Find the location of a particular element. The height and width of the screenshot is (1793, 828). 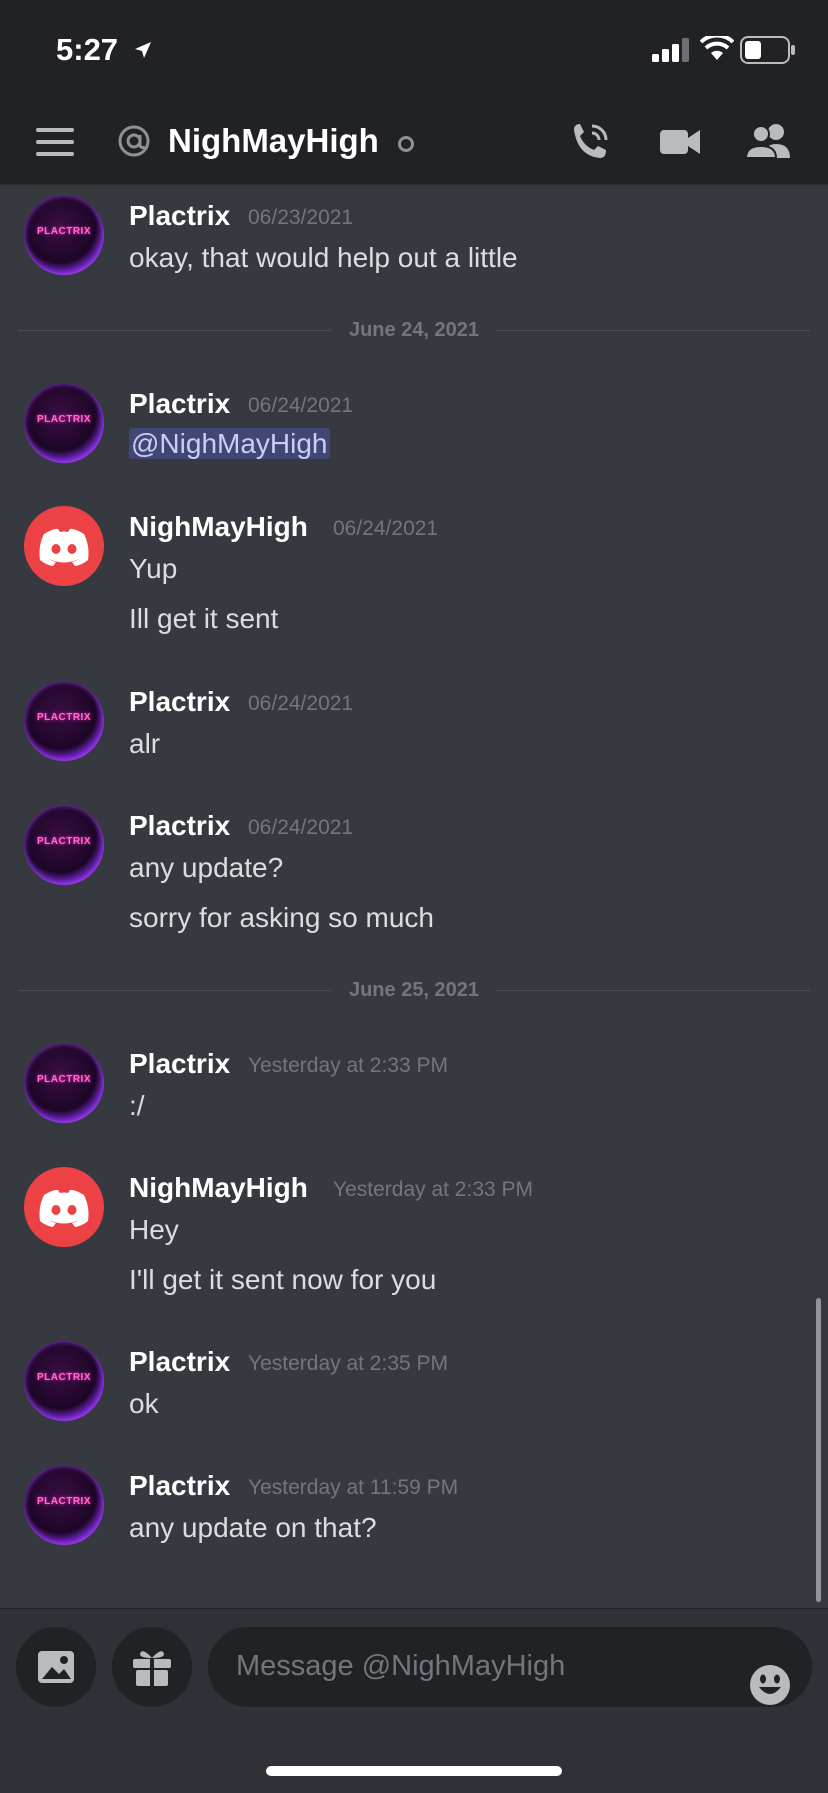

message-text: okay, that would help out a little is located at coordinates (323, 257).